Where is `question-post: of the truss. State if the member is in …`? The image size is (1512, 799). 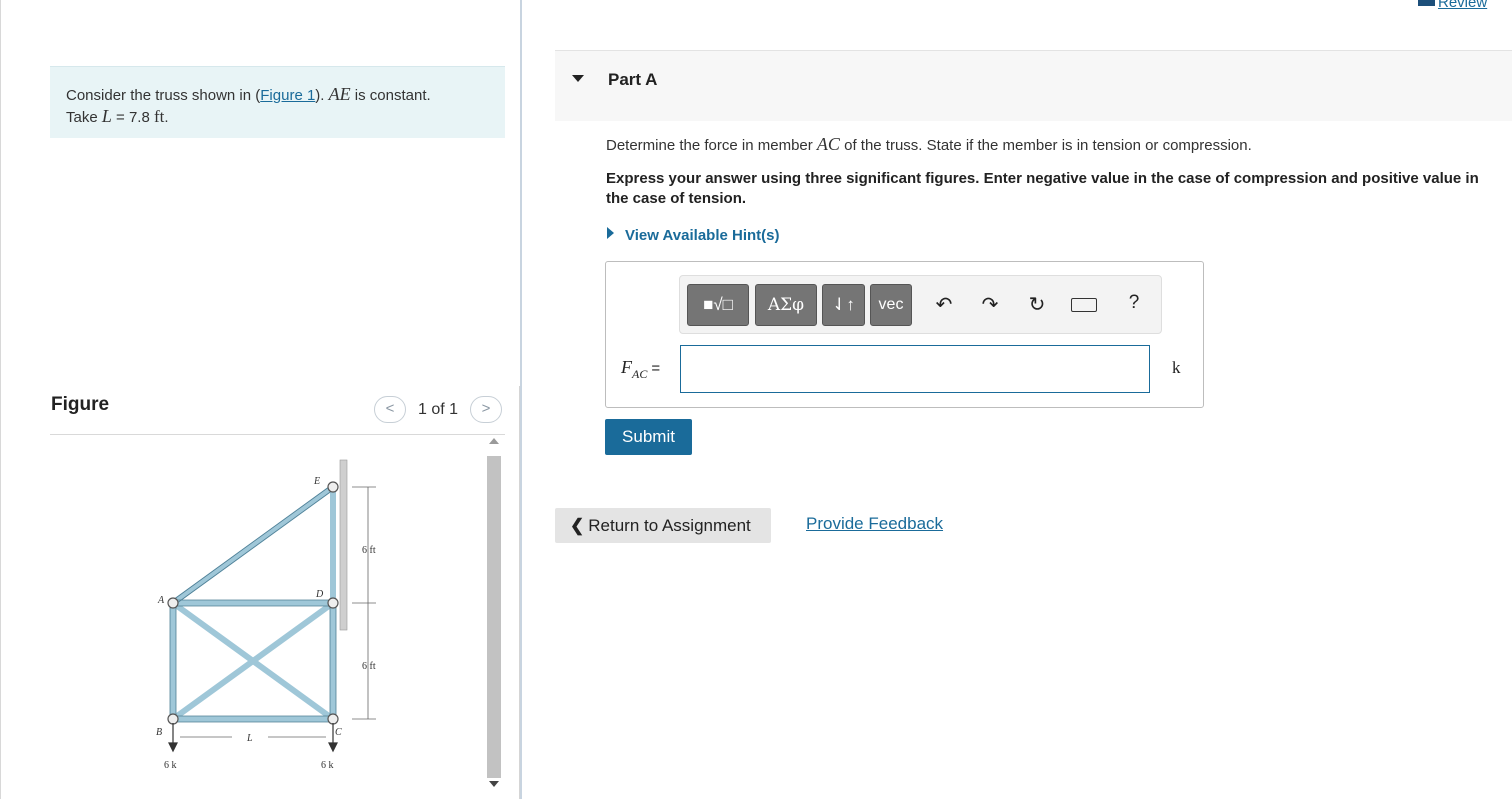
question-post: of the truss. State if the member is in … is located at coordinates (1045, 145).